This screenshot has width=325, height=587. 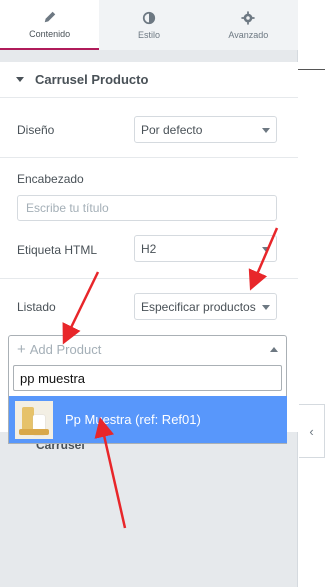 I want to click on tab-label: Avanzado, so click(x=248, y=34).